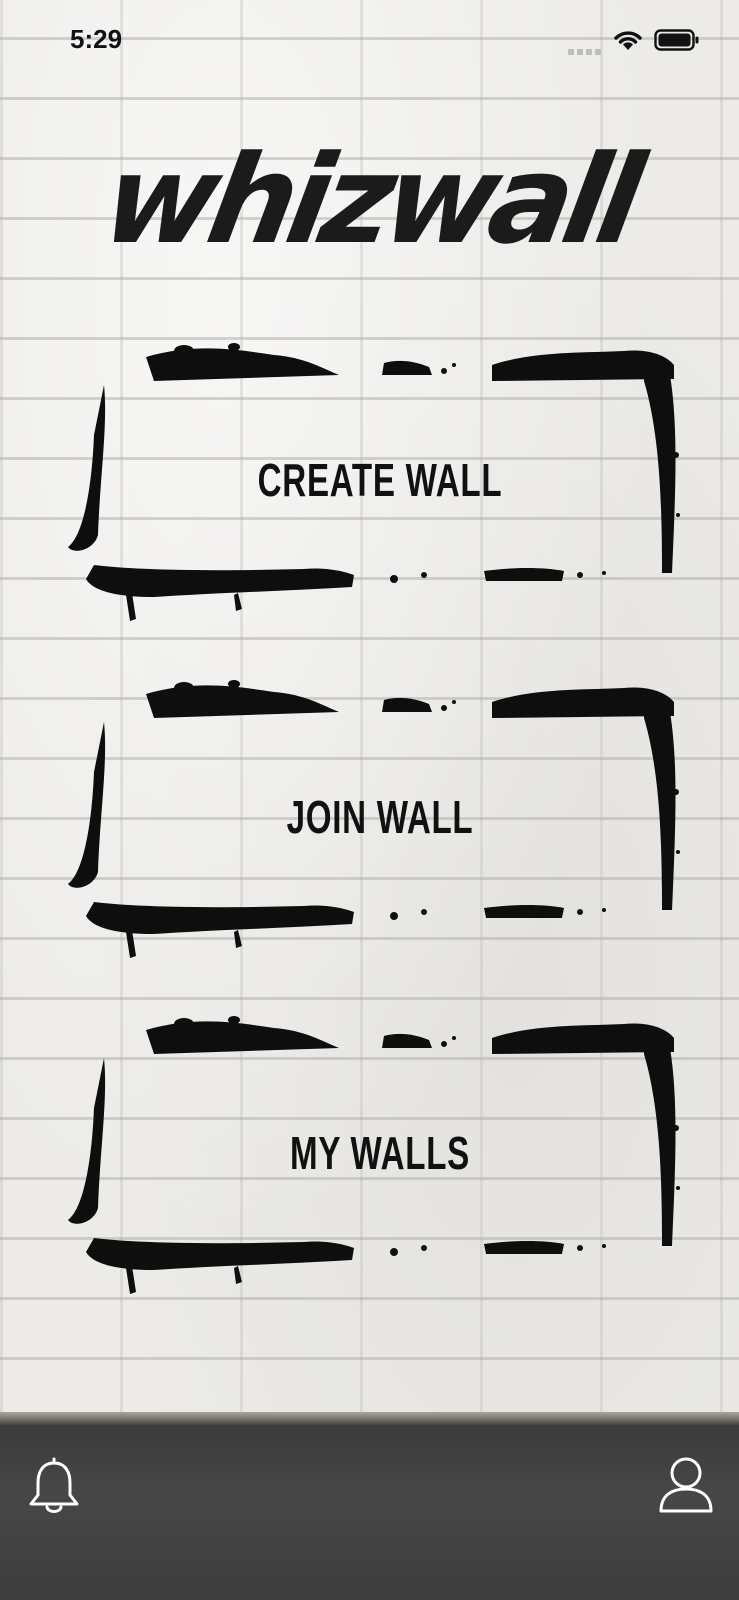 The image size is (739, 1600). I want to click on join-wall-label: JOIN WALL, so click(380, 817).